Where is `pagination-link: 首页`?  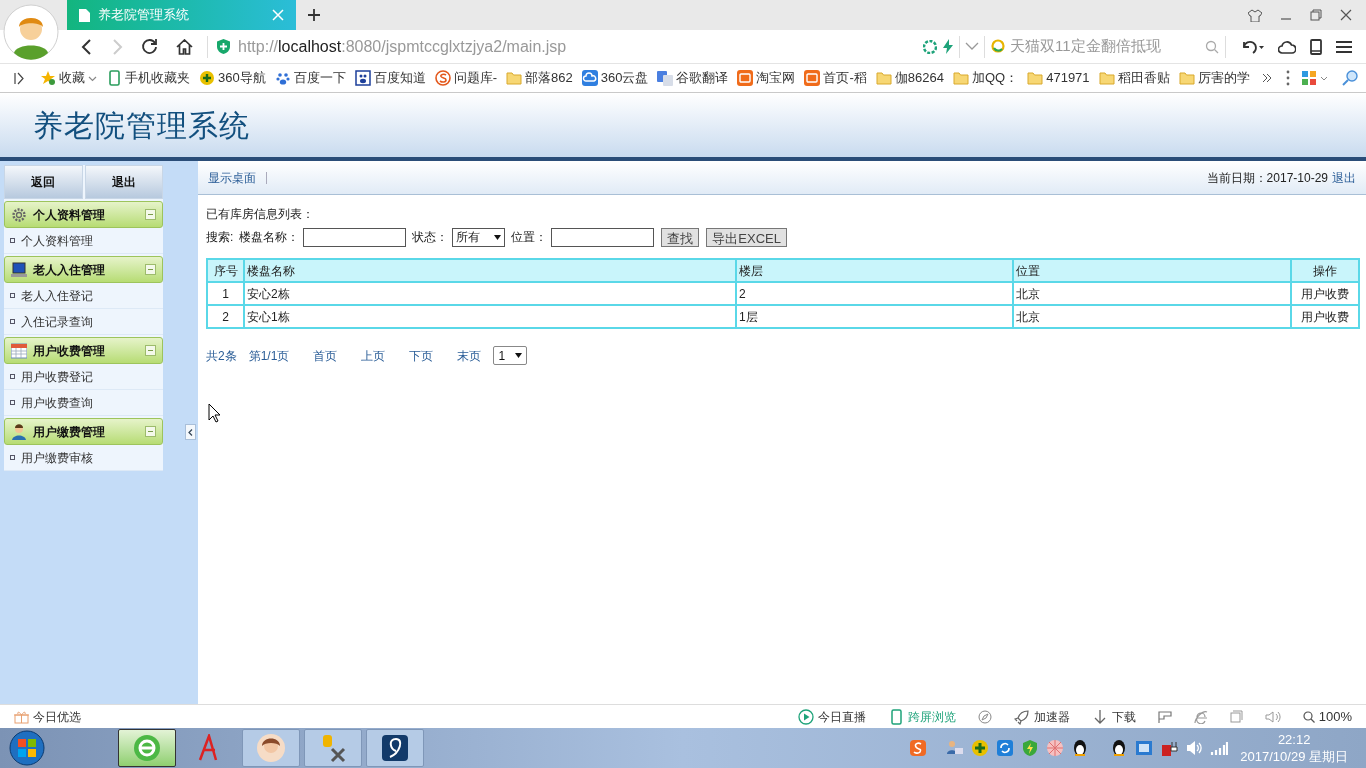 pagination-link: 首页 is located at coordinates (325, 355).